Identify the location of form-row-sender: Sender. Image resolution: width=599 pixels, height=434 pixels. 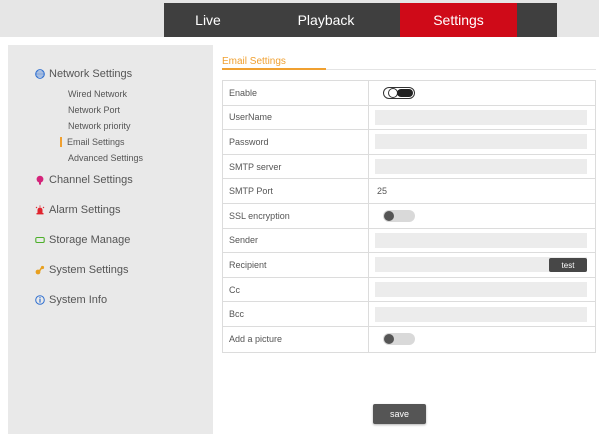
(409, 241).